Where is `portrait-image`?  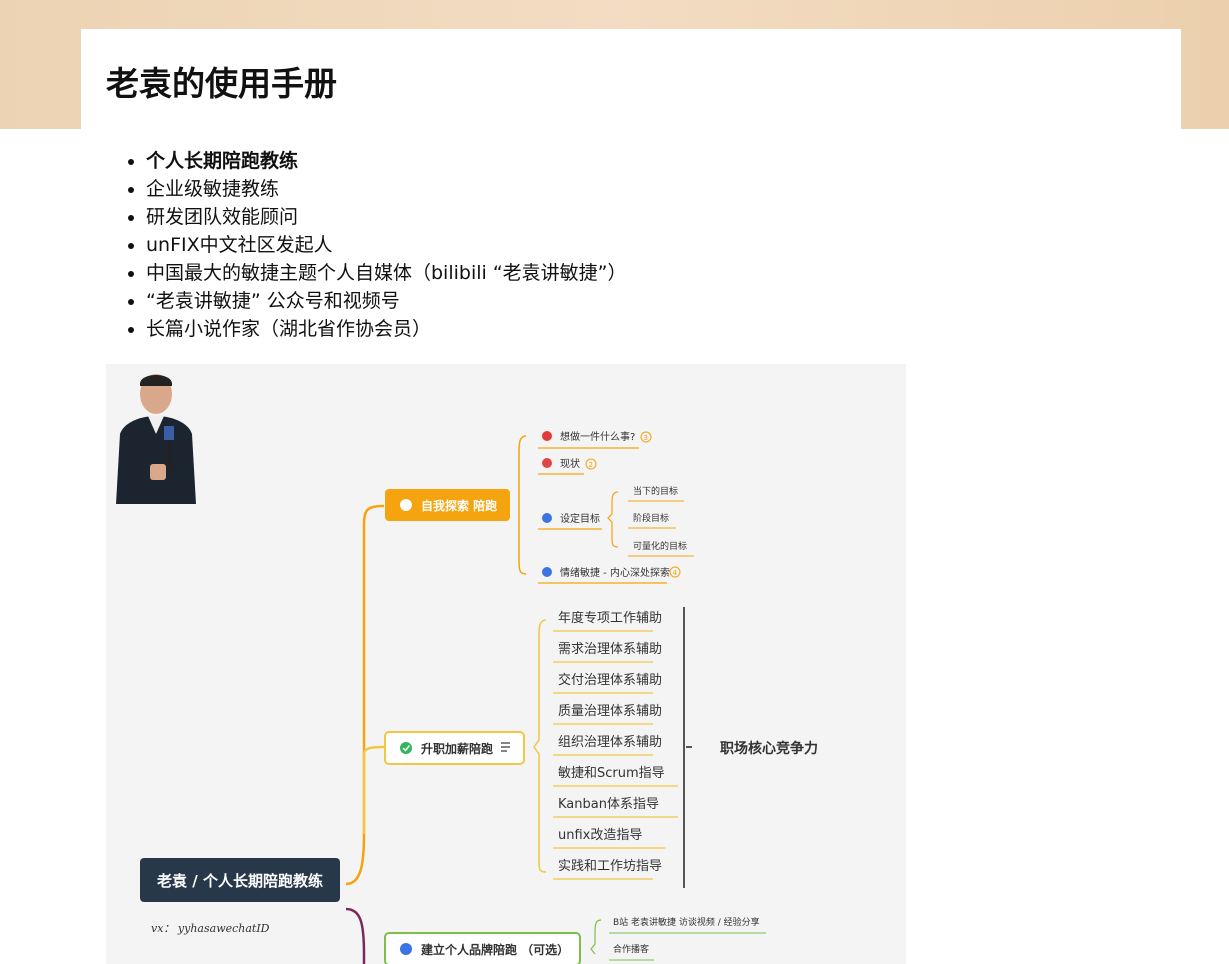
portrait-image is located at coordinates (156, 439).